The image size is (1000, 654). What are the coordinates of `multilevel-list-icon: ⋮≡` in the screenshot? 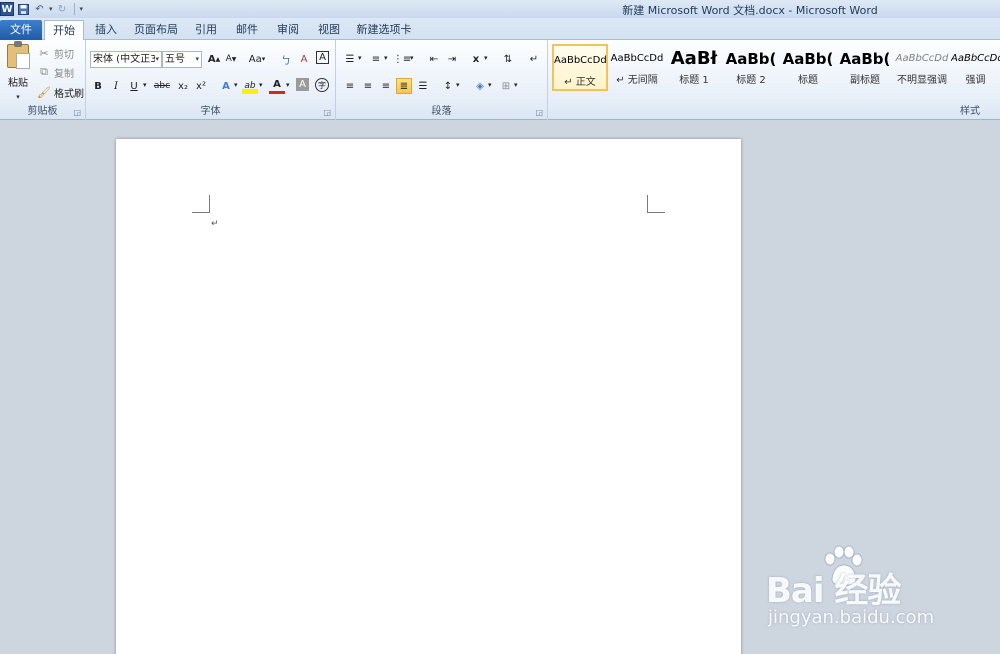 It's located at (402, 59).